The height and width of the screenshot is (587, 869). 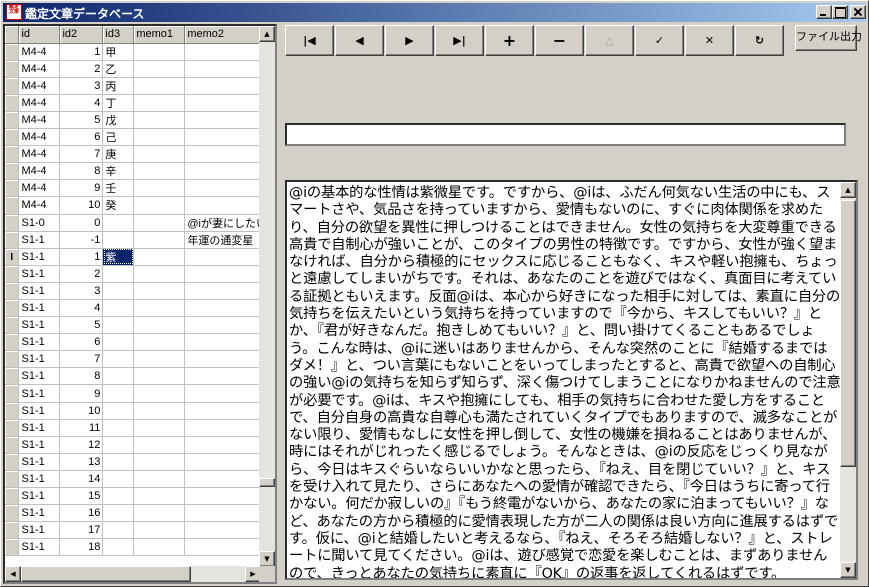 What do you see at coordinates (848, 190) in the screenshot?
I see `memo-scroll-up-button: ▲` at bounding box center [848, 190].